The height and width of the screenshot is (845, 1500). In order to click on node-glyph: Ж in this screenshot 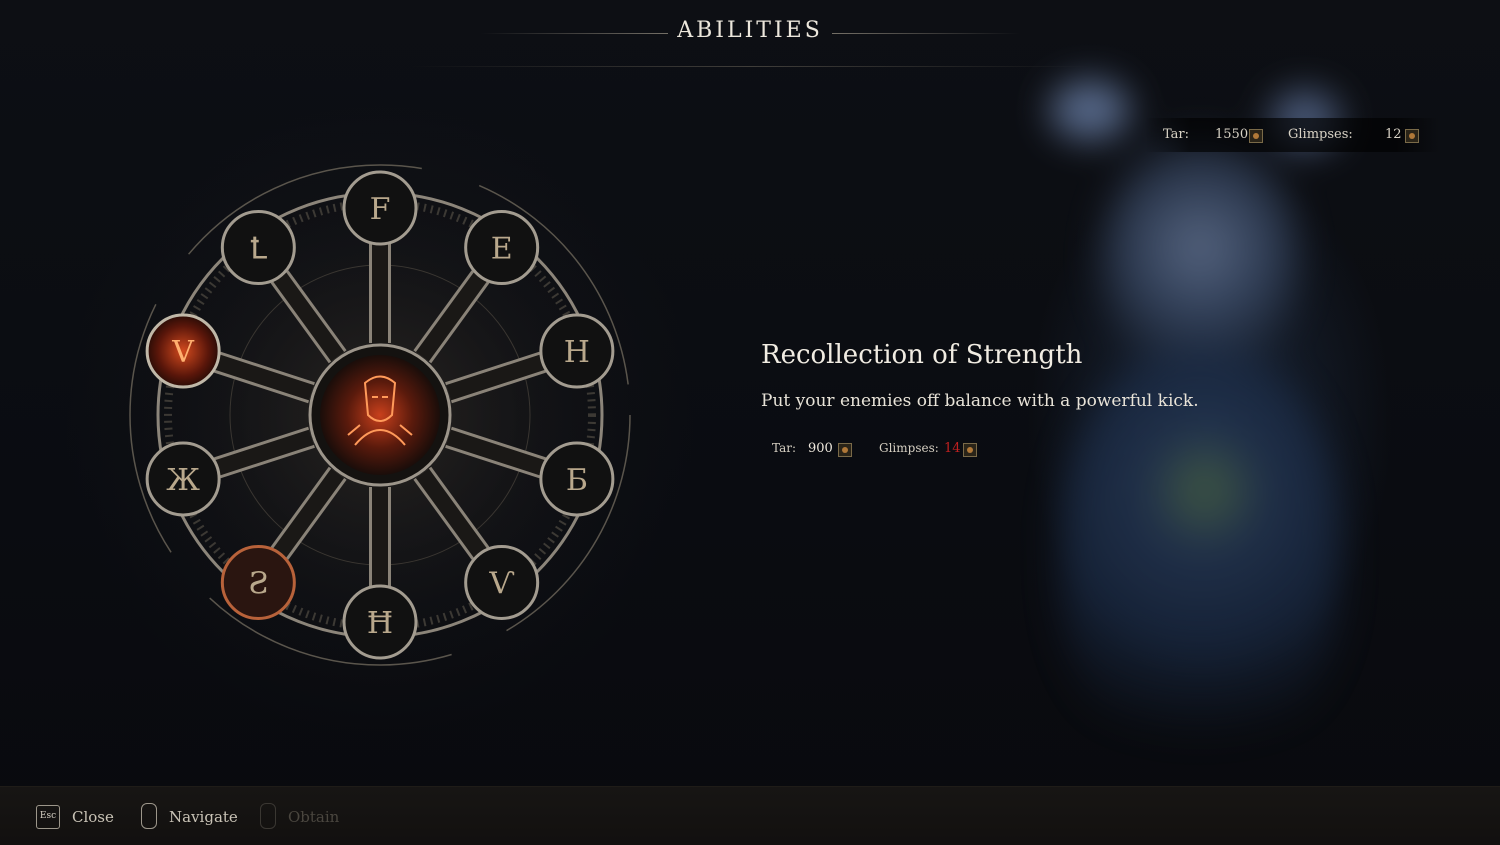, I will do `click(183, 480)`.